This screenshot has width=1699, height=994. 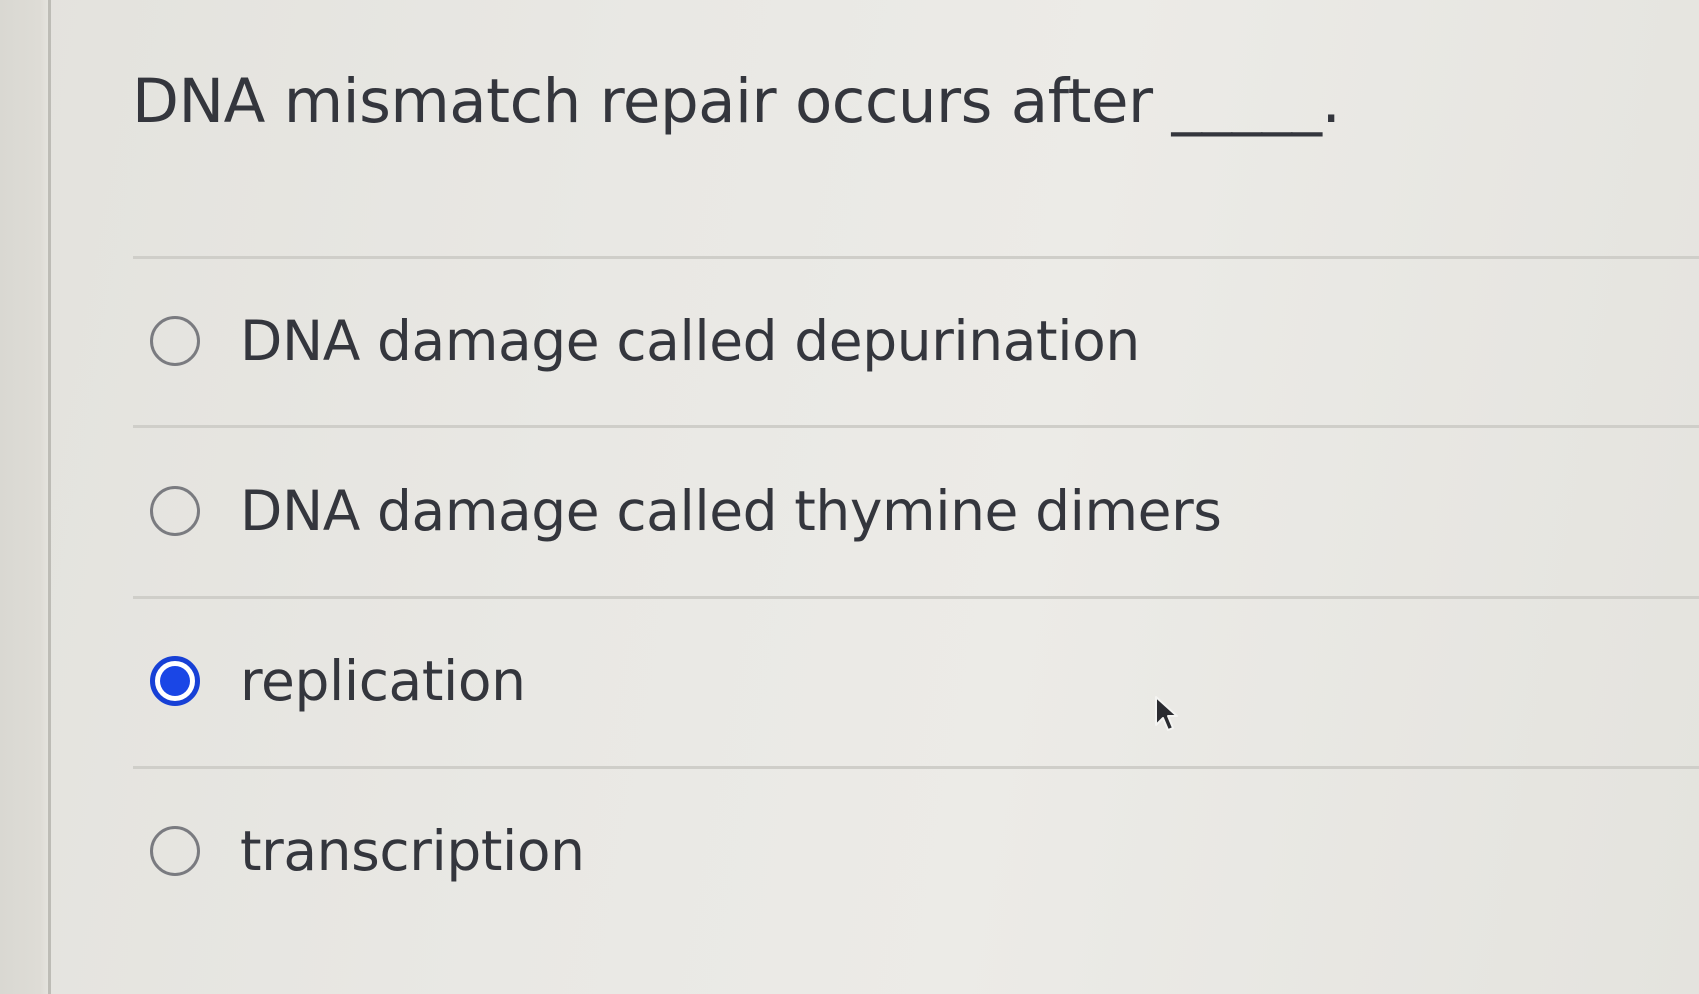 What do you see at coordinates (731, 511) in the screenshot?
I see `option-label-thymine-dimers: DNA damage called thymine dimers` at bounding box center [731, 511].